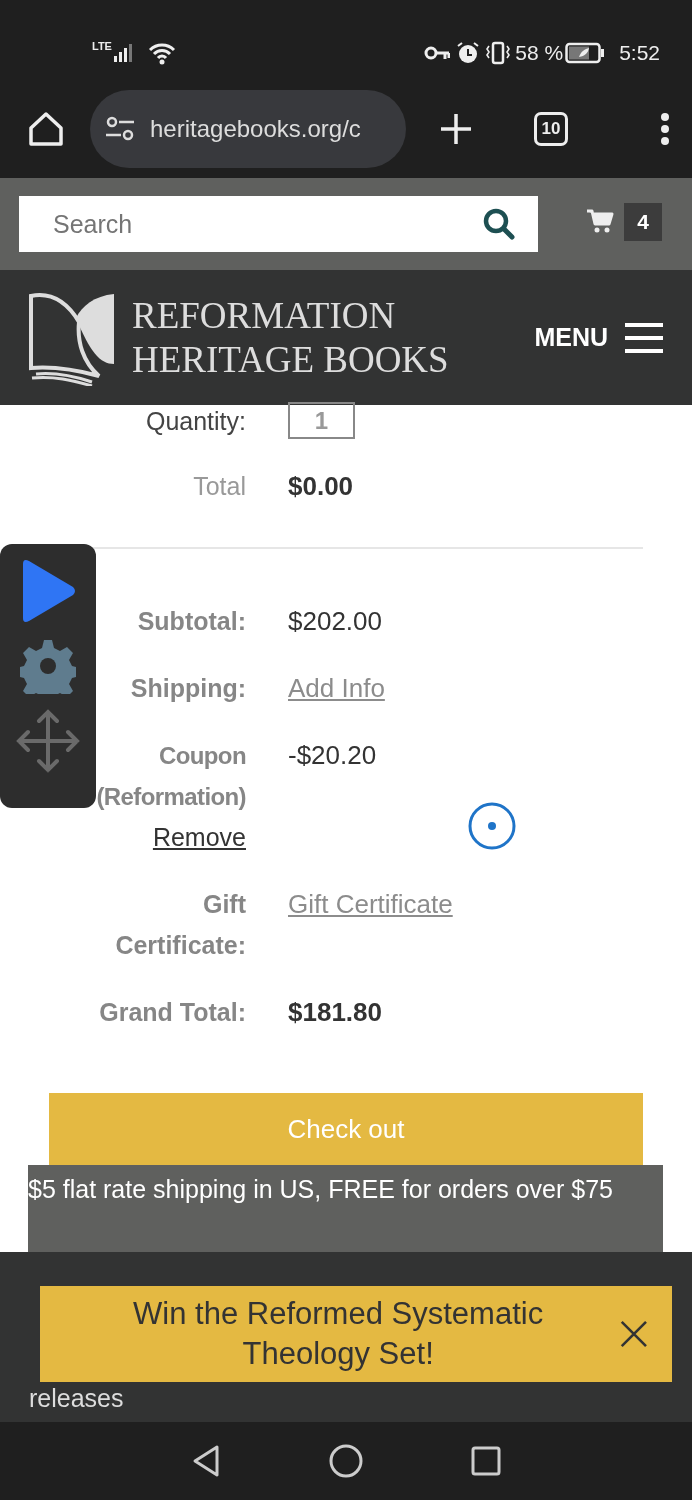 The height and width of the screenshot is (1500, 692). What do you see at coordinates (170, 776) in the screenshot?
I see `summary-label: Coupon (Reformation)` at bounding box center [170, 776].